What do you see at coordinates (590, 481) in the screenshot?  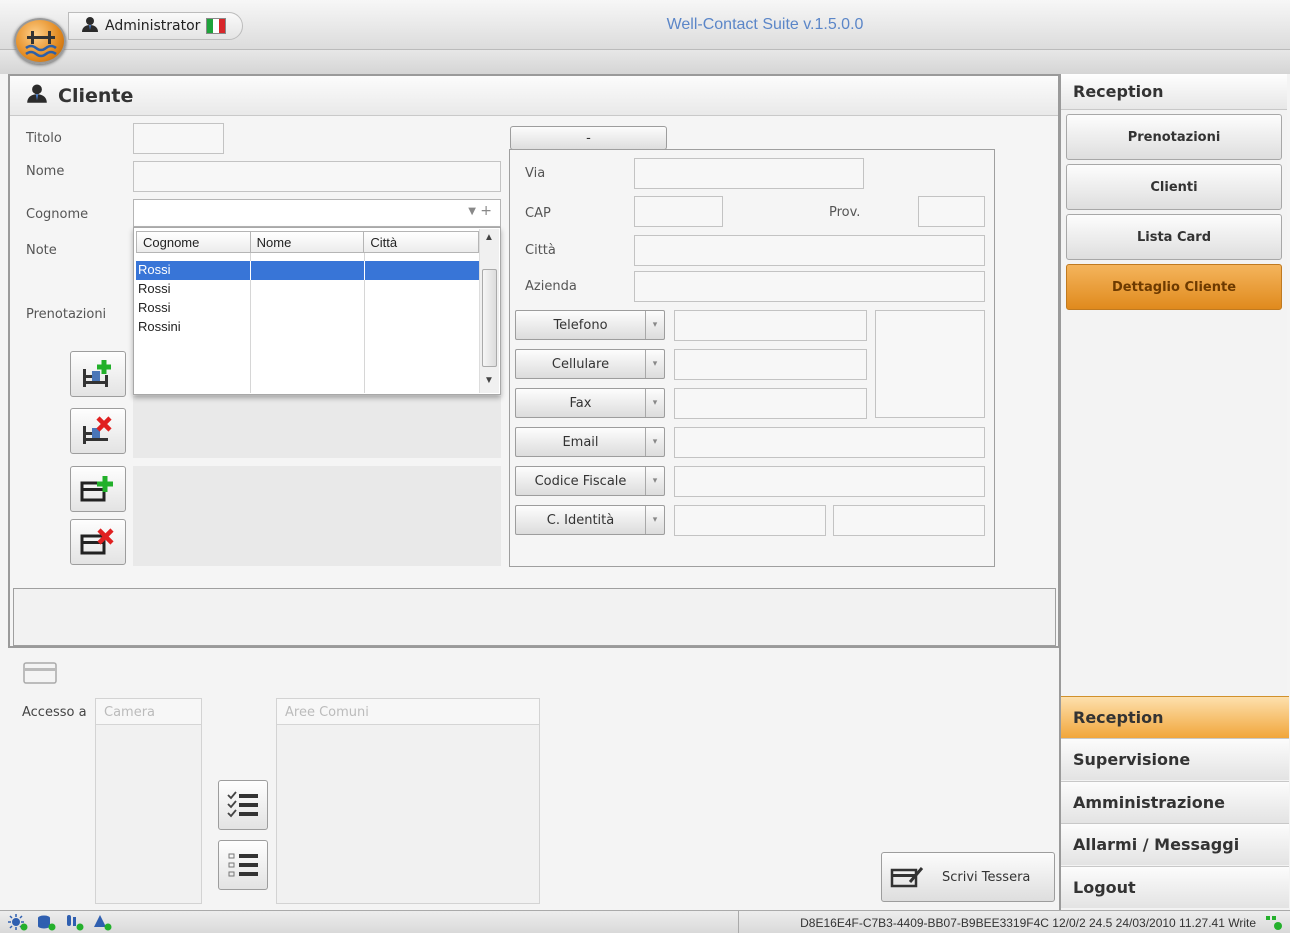 I see `codice-fiscale-button: Codice Fiscale ▾` at bounding box center [590, 481].